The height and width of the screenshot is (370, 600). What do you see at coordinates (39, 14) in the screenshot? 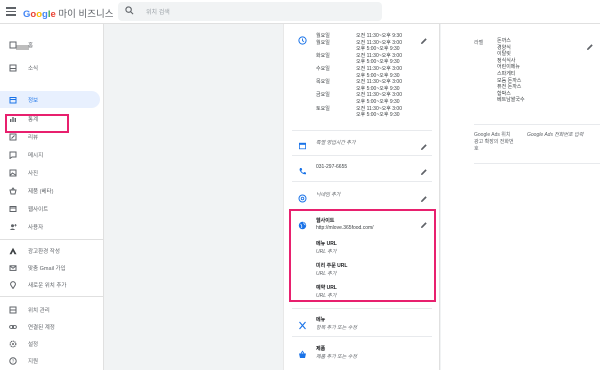
I see `google-logo: Google` at bounding box center [39, 14].